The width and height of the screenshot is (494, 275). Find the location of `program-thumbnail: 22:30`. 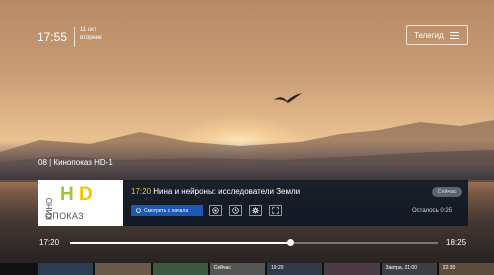

program-thumbnail: 22:30 is located at coordinates (466, 269).